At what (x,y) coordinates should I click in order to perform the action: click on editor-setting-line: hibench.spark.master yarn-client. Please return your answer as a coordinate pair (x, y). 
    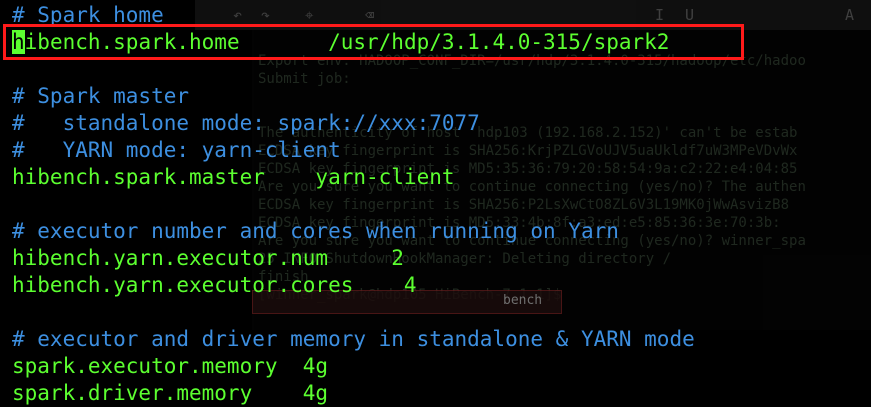
    Looking at the image, I should click on (233, 177).